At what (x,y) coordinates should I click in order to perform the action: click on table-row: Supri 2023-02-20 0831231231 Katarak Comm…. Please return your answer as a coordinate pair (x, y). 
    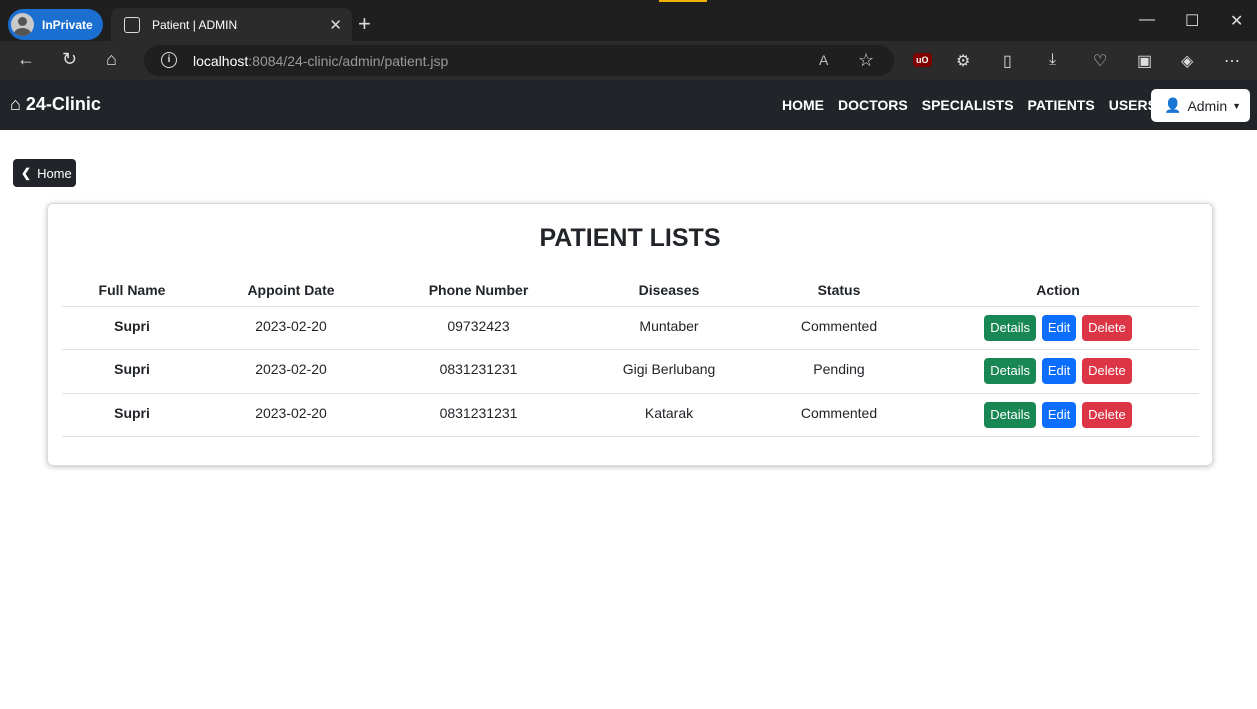
    Looking at the image, I should click on (630, 415).